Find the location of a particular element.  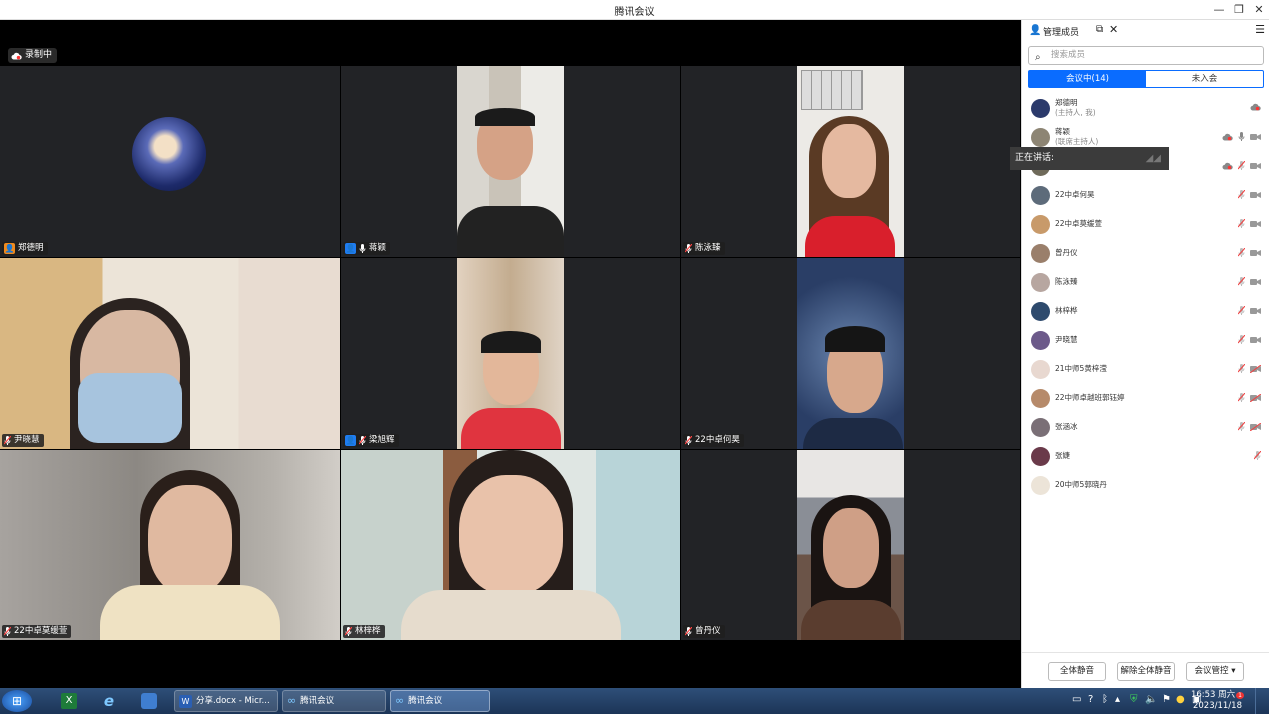

member-row: 21中师5黄梓滢 is located at coordinates (1145, 369).